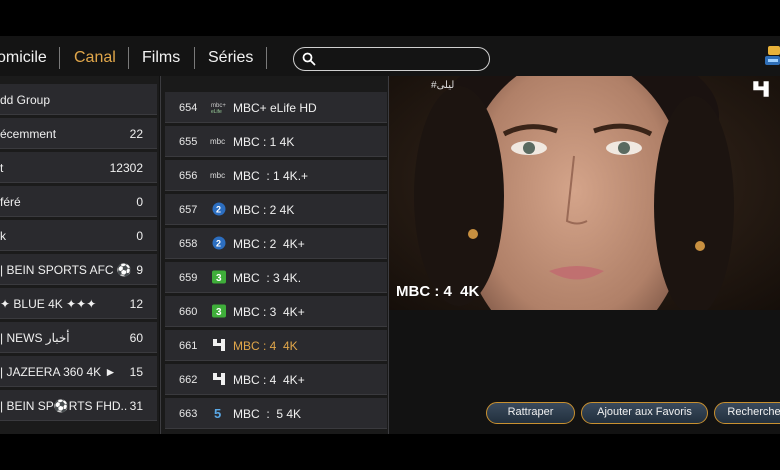 Image resolution: width=780 pixels, height=470 pixels. Describe the element at coordinates (438, 291) in the screenshot. I see `preview-channel-title: MBC : 4 4K` at that location.